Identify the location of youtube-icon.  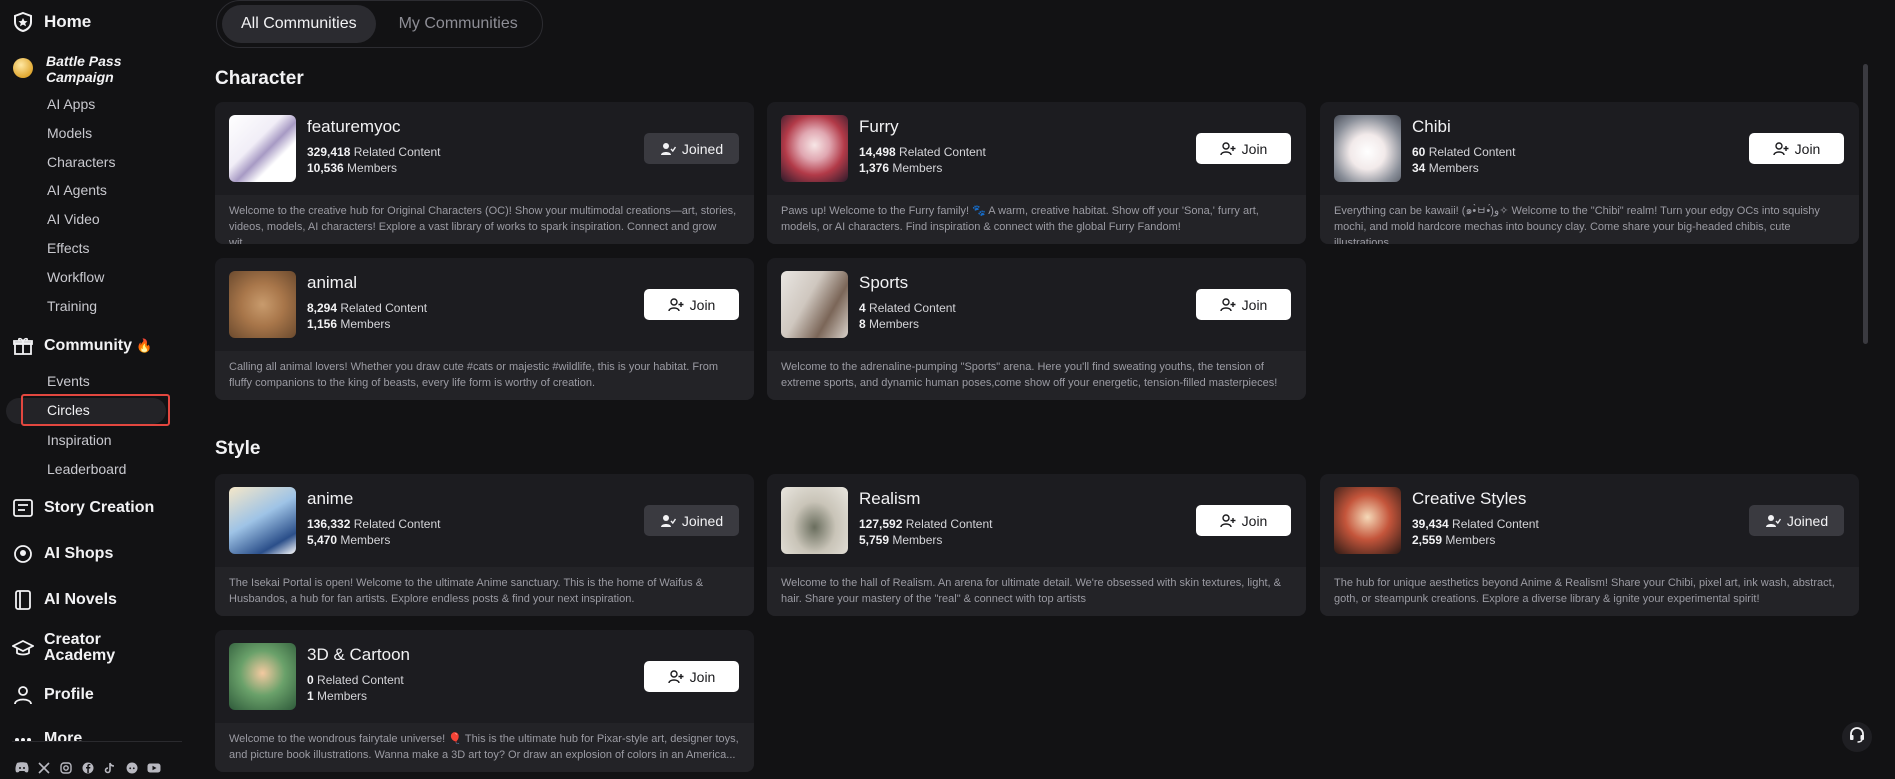
(153, 767).